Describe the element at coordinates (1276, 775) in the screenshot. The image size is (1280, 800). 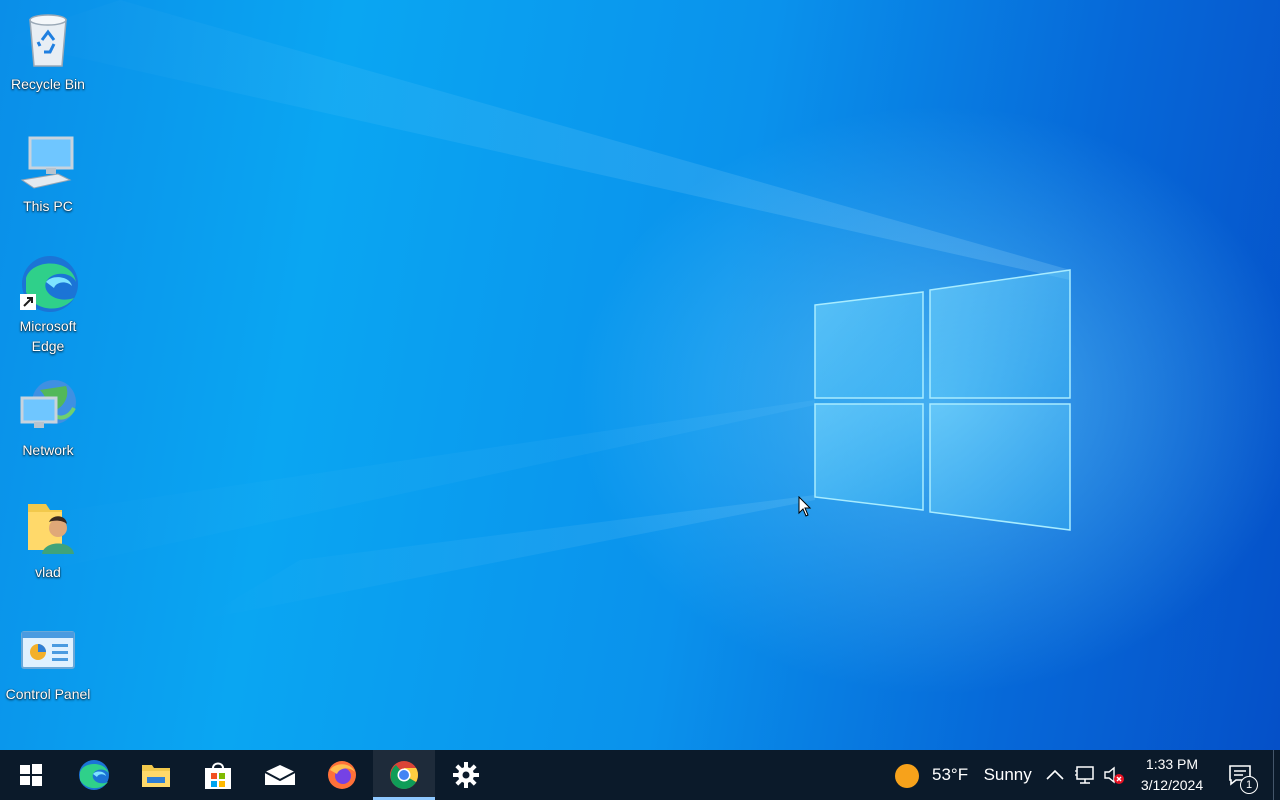
I see `show-desktop-button` at that location.